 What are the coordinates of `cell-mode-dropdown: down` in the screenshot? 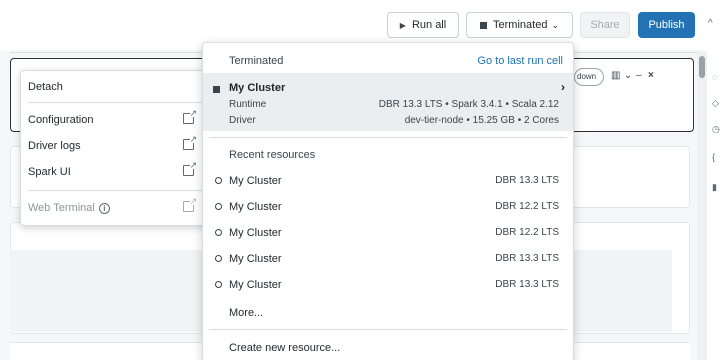 It's located at (589, 77).